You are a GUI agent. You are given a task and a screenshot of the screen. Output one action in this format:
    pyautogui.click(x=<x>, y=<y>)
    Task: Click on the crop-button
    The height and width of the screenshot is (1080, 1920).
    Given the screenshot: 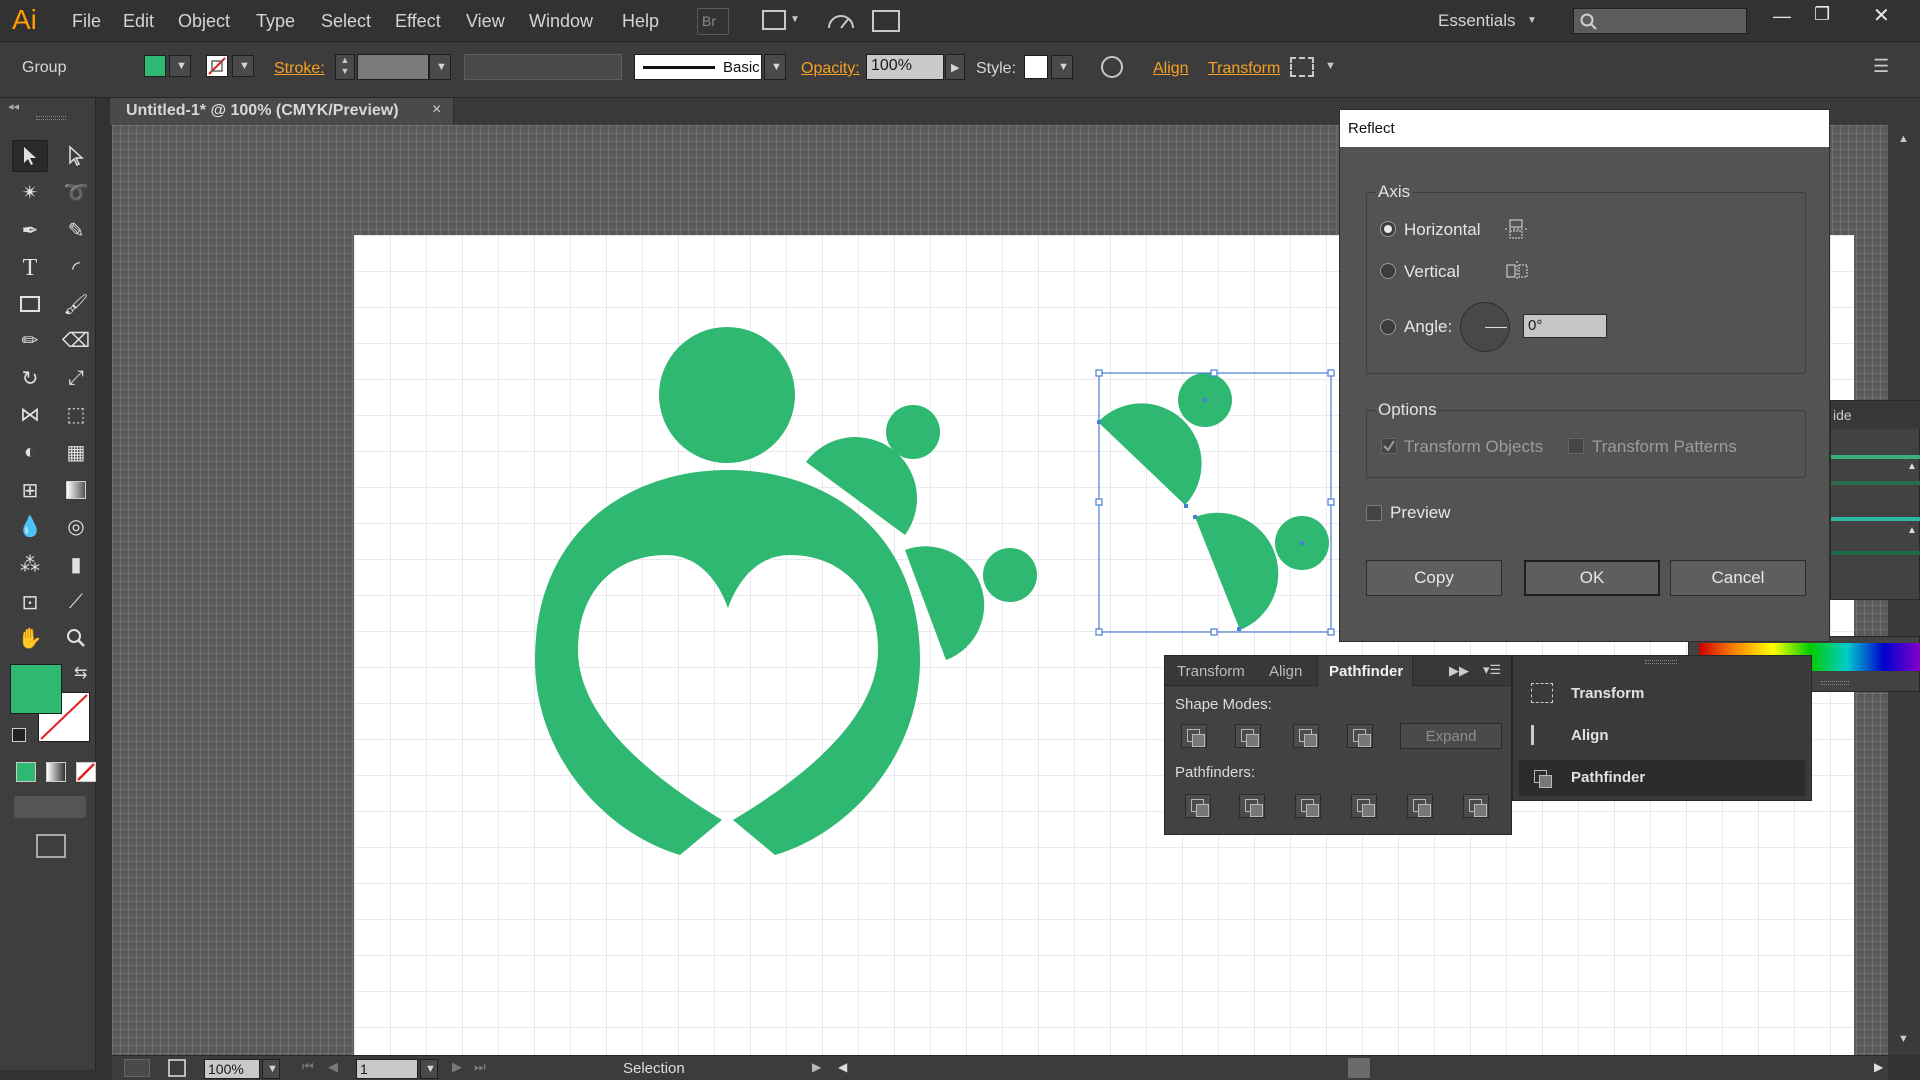 What is the action you would take?
    pyautogui.click(x=1364, y=806)
    